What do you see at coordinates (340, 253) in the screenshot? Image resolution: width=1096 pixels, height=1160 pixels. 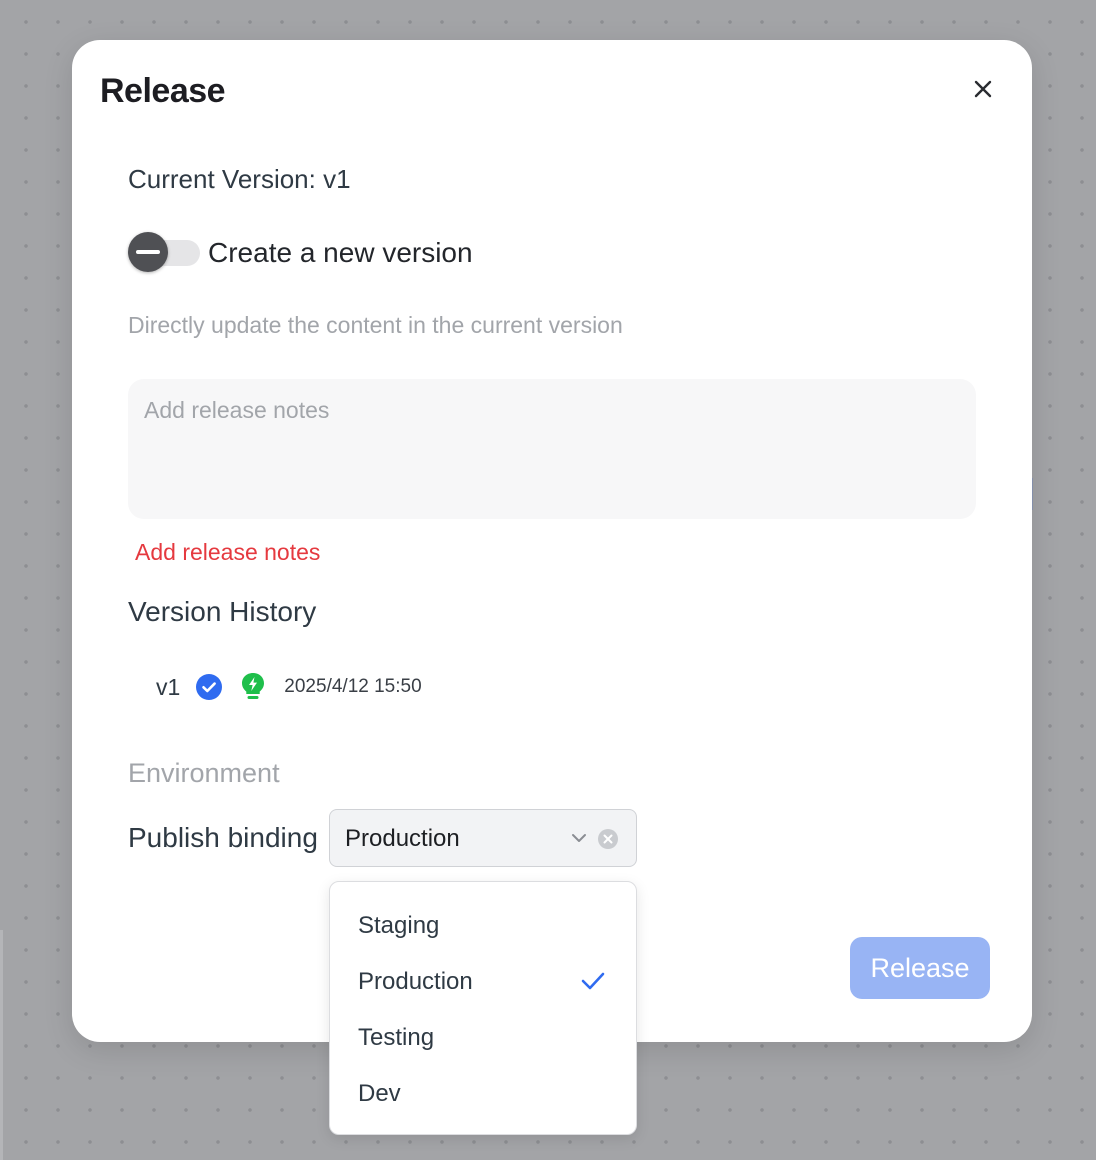 I see `new-version-toggle-label: Create a new version` at bounding box center [340, 253].